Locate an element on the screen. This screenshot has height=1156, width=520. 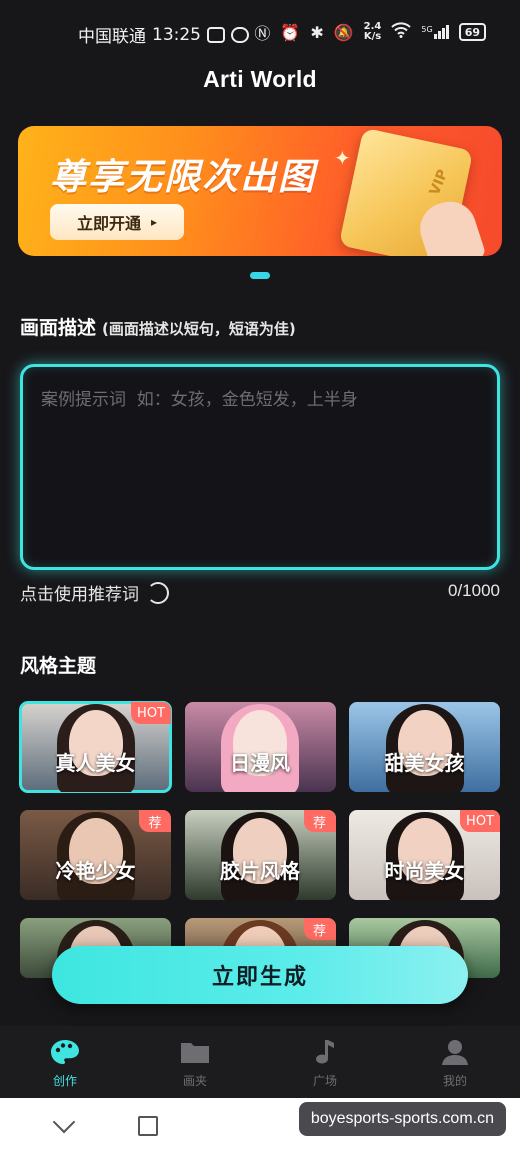
clock: 13:25 is located at coordinates (176, 34).